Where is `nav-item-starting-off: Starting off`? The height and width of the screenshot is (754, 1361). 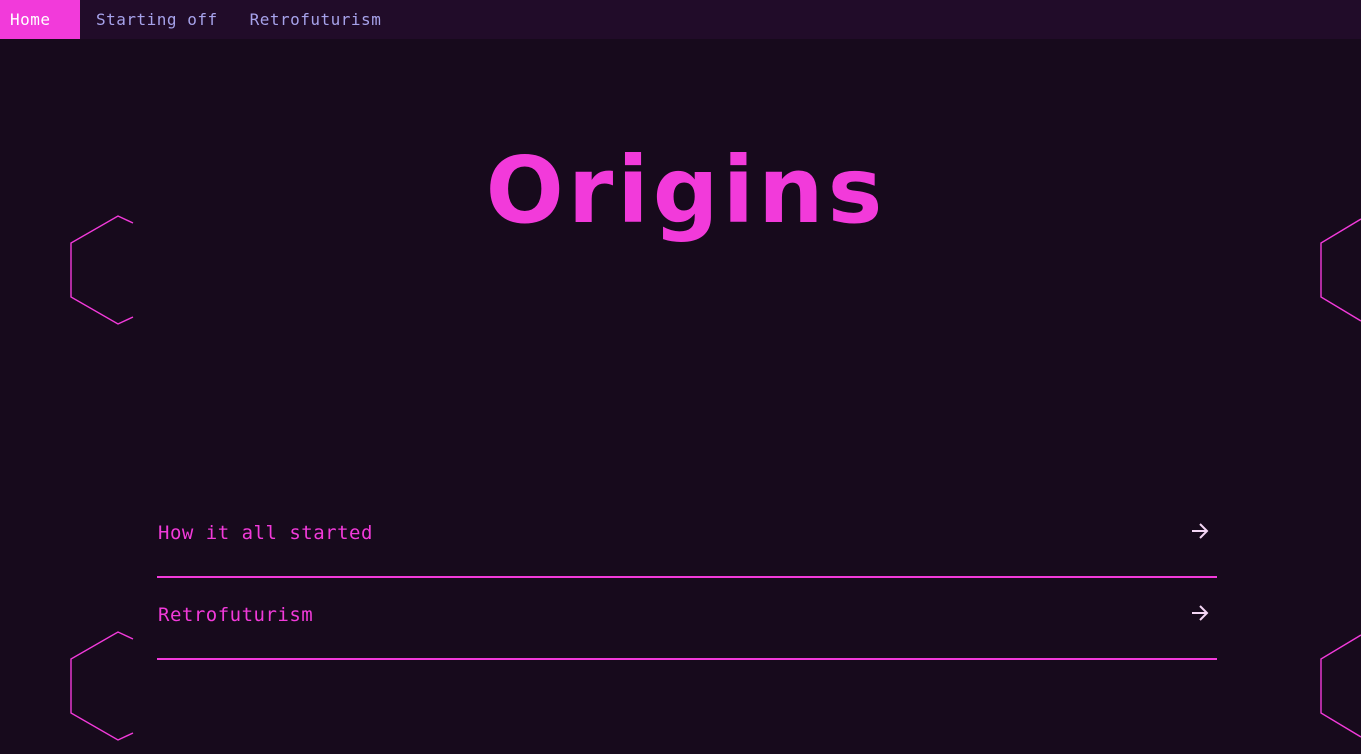
nav-item-starting-off: Starting off is located at coordinates (157, 19).